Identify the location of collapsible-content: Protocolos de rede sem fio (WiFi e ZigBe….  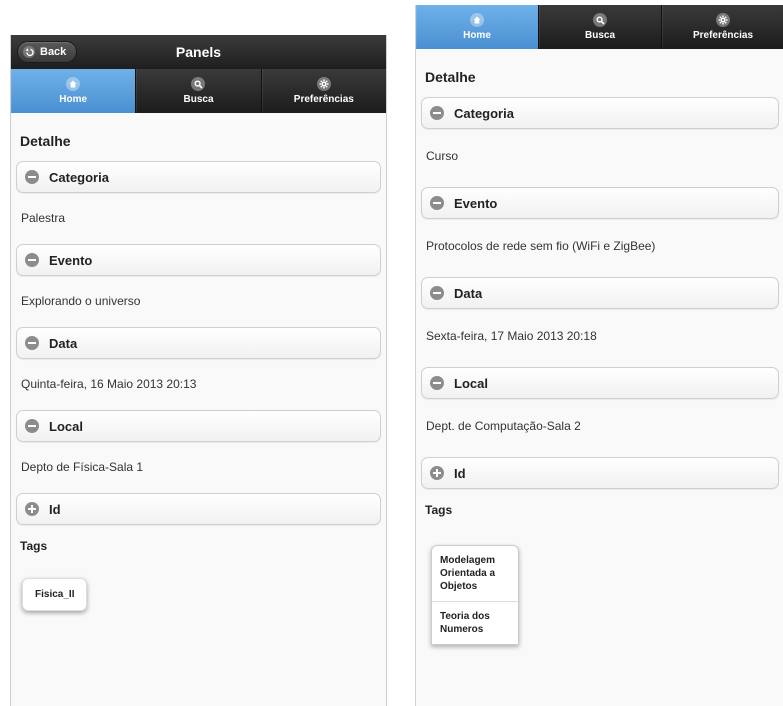
(541, 246).